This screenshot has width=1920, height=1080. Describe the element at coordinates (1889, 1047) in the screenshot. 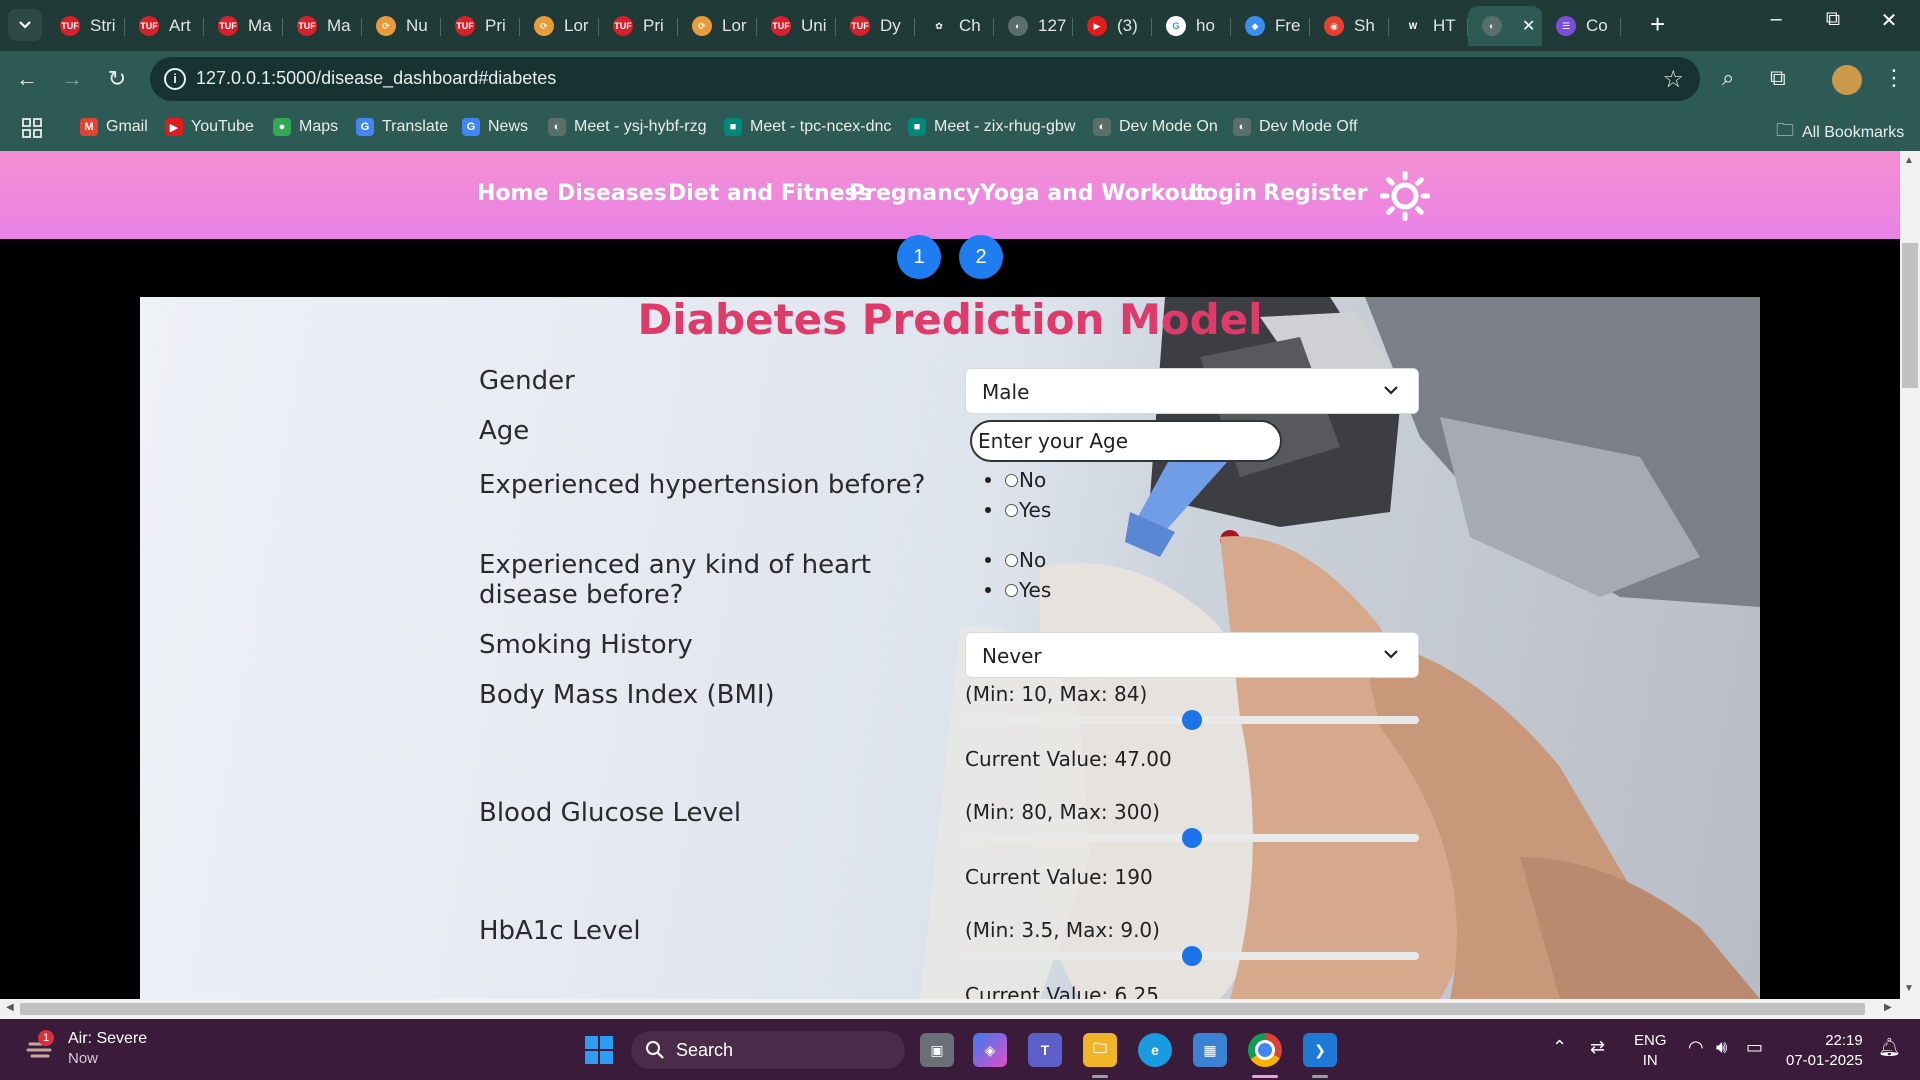

I see `notification-bell-icon: 🔔︎` at that location.